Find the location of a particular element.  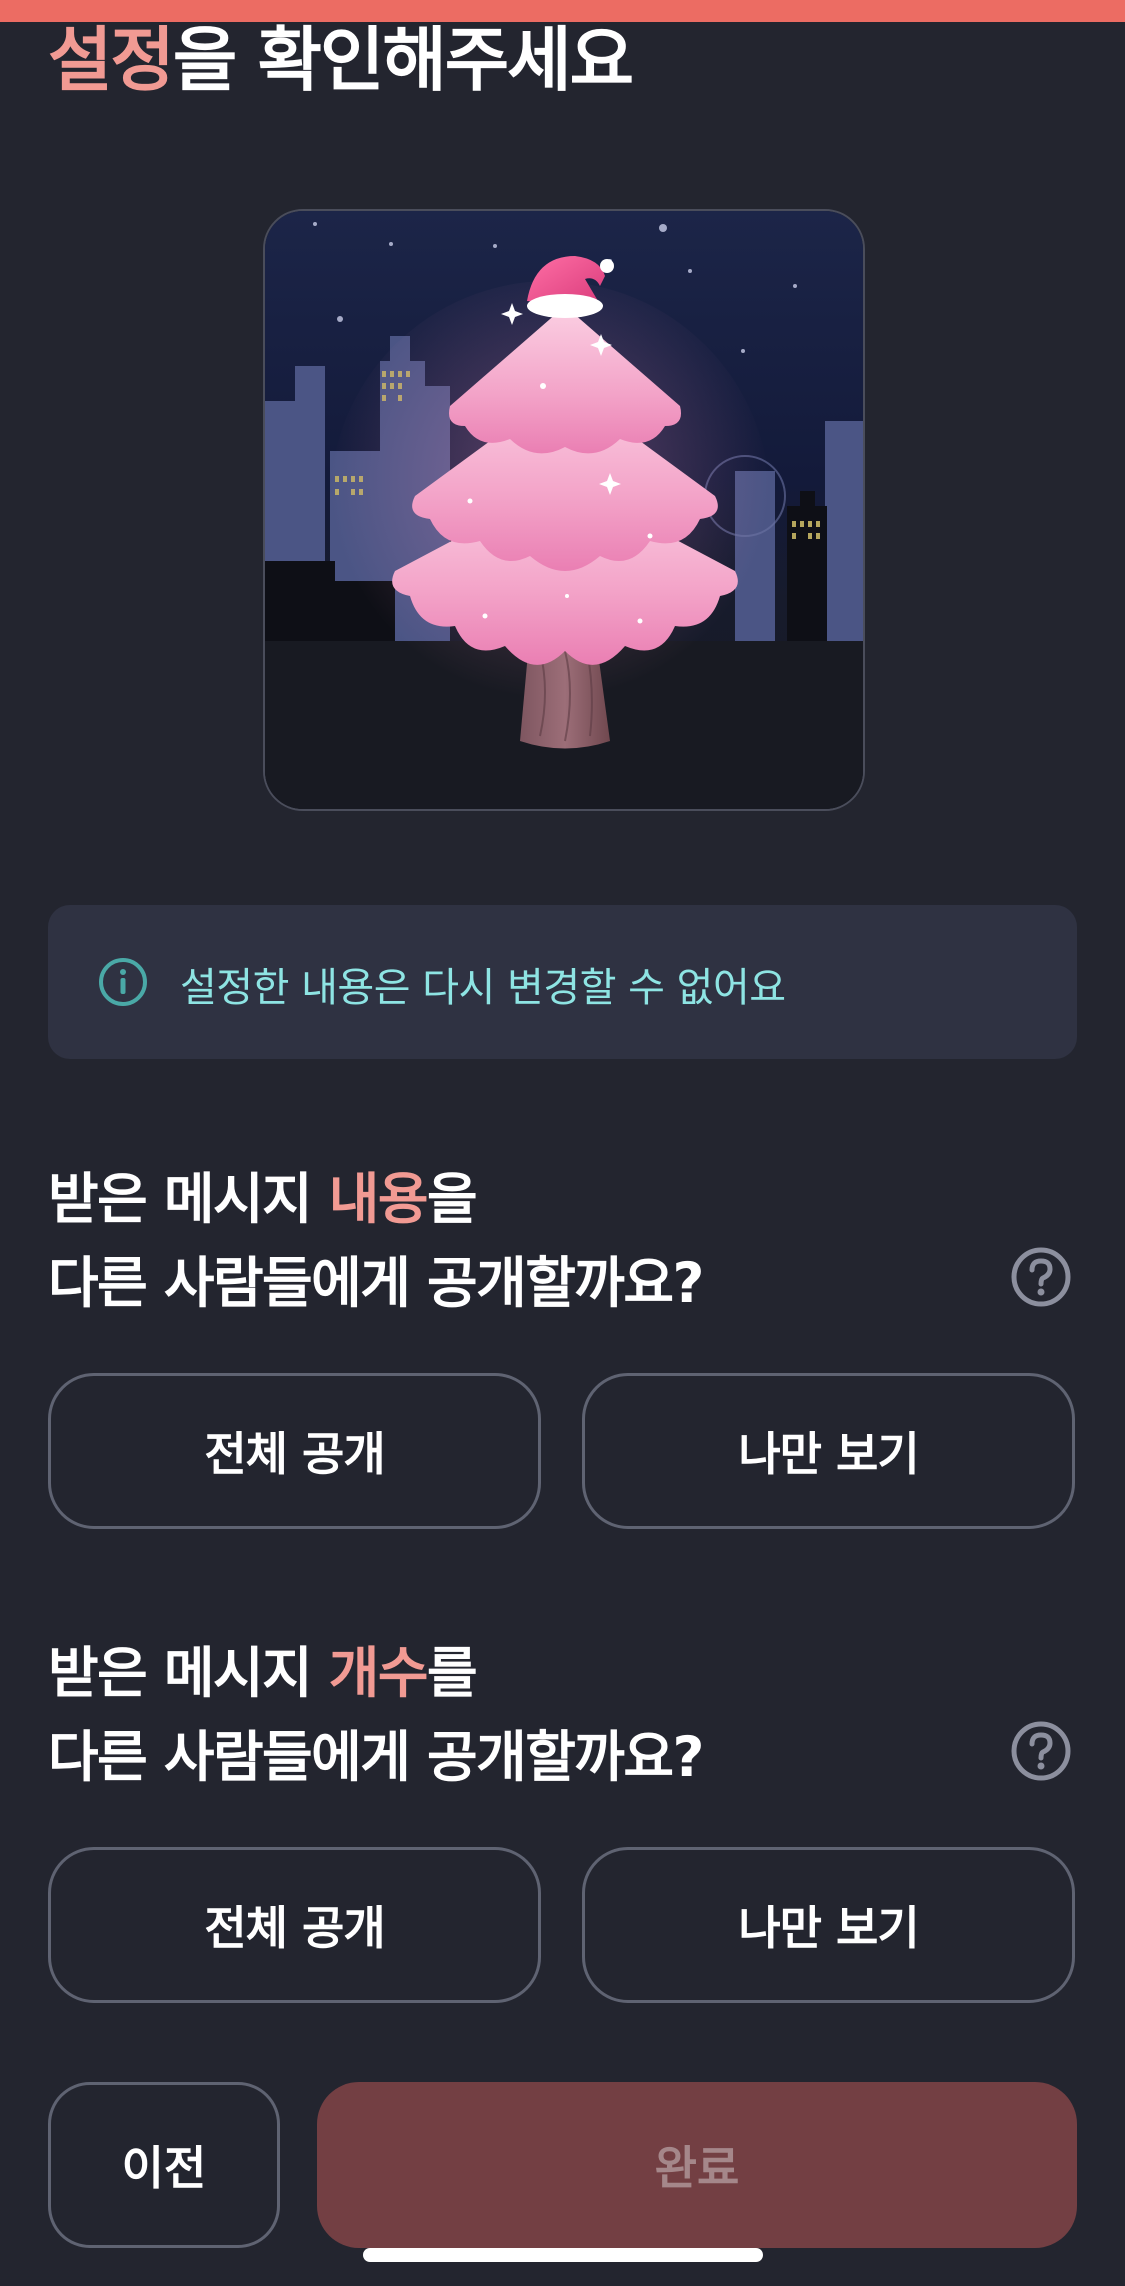

question-content-line1-after: 을 is located at coordinates (452, 1199).